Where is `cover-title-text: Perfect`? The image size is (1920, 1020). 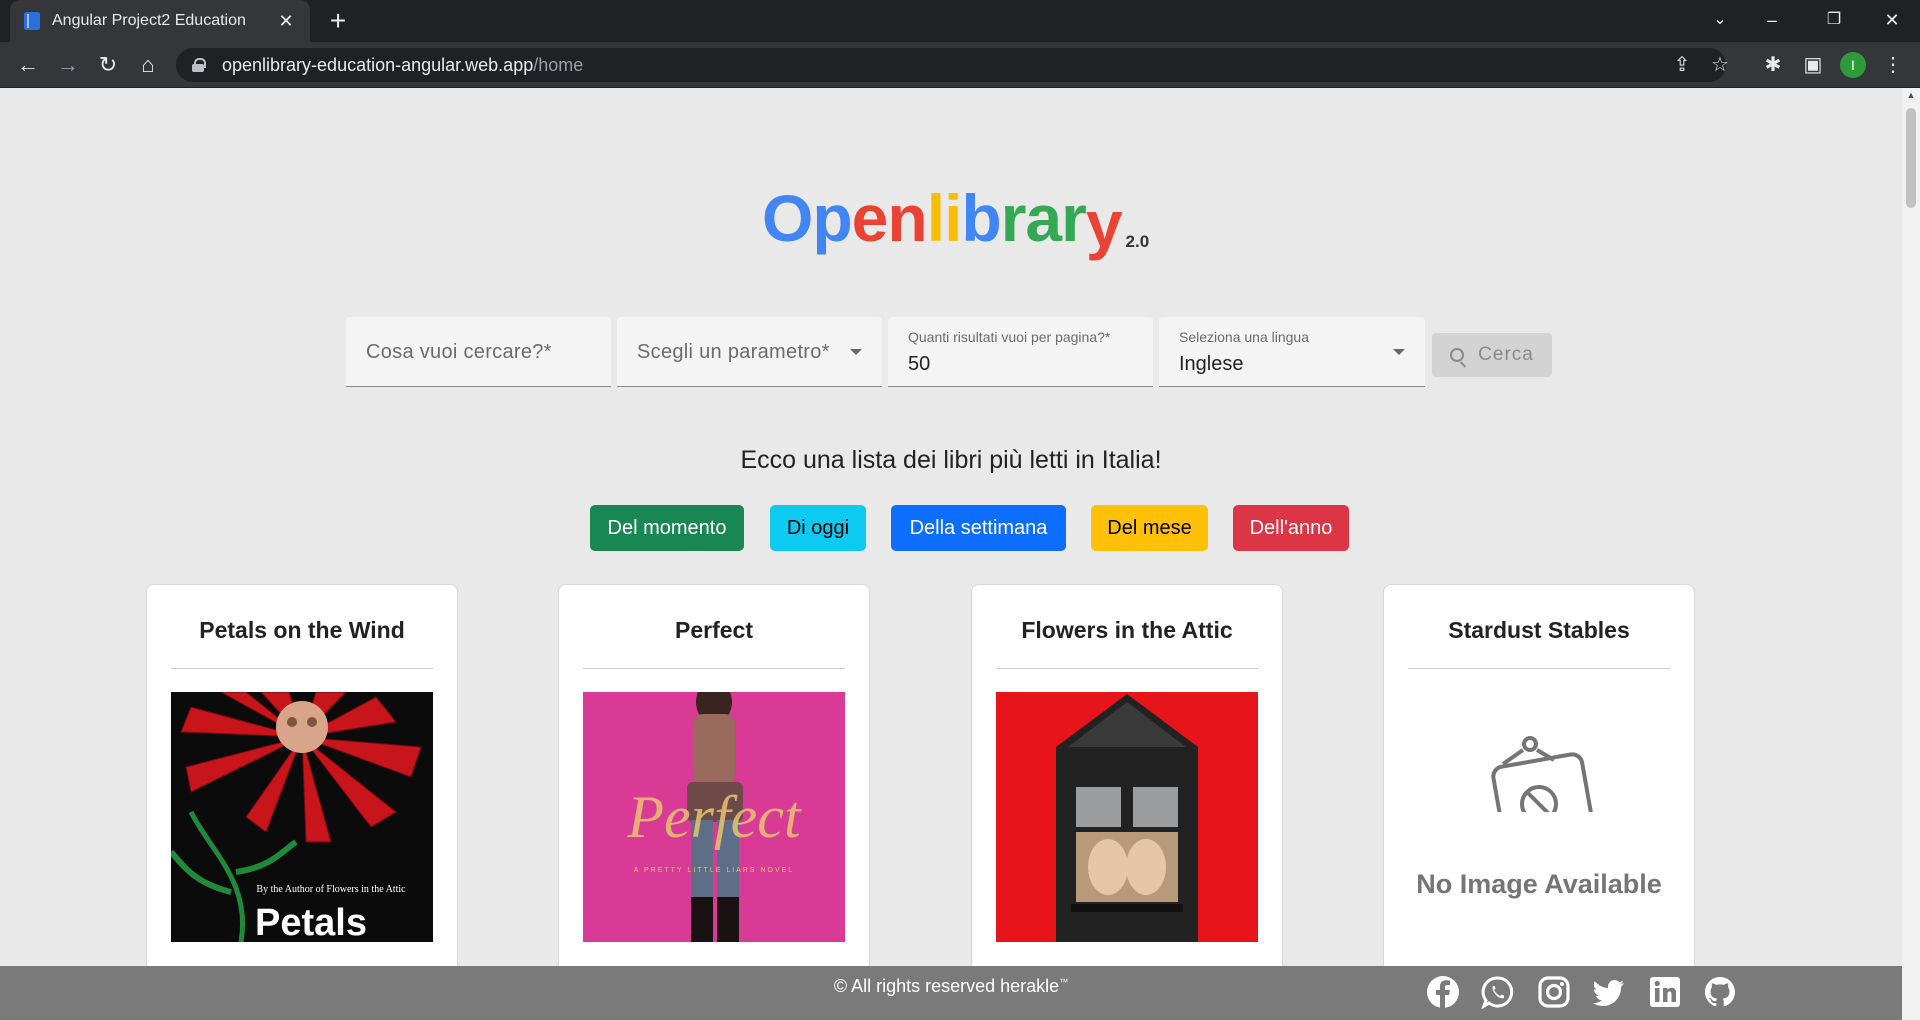 cover-title-text: Perfect is located at coordinates (714, 817).